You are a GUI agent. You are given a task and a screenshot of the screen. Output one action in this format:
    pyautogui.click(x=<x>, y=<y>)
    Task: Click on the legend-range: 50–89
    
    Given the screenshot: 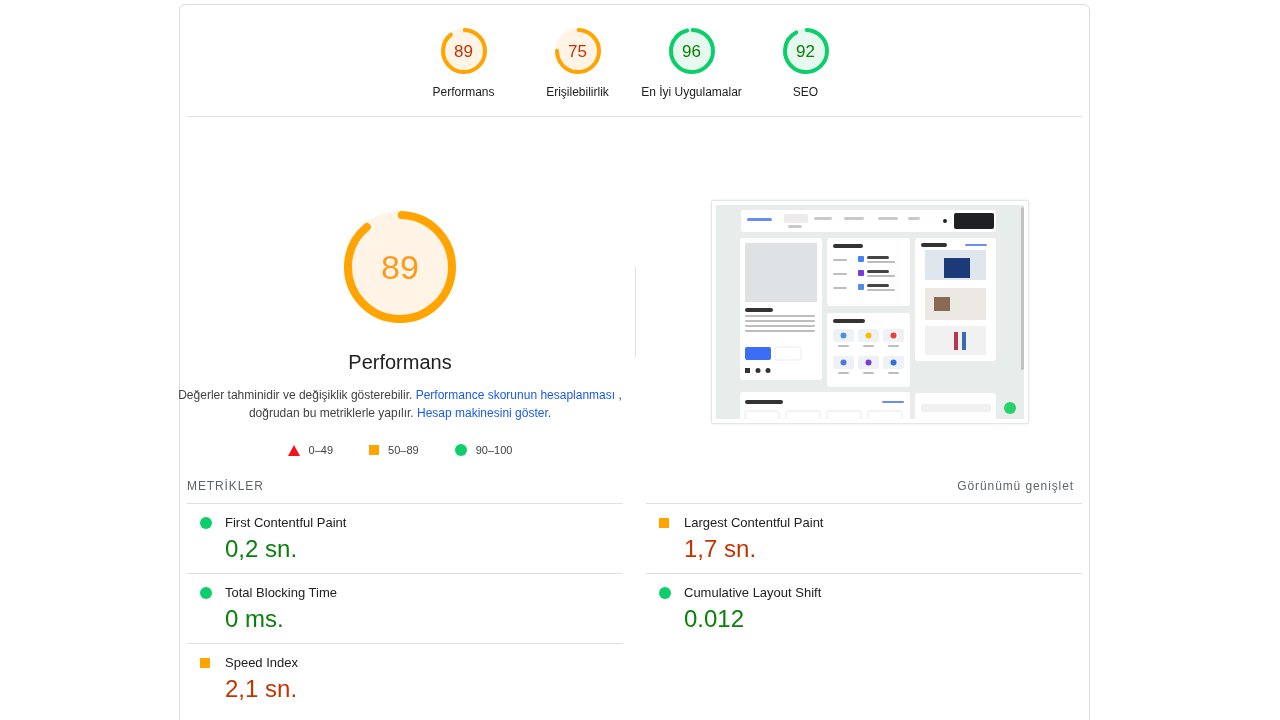 What is the action you would take?
    pyautogui.click(x=403, y=450)
    